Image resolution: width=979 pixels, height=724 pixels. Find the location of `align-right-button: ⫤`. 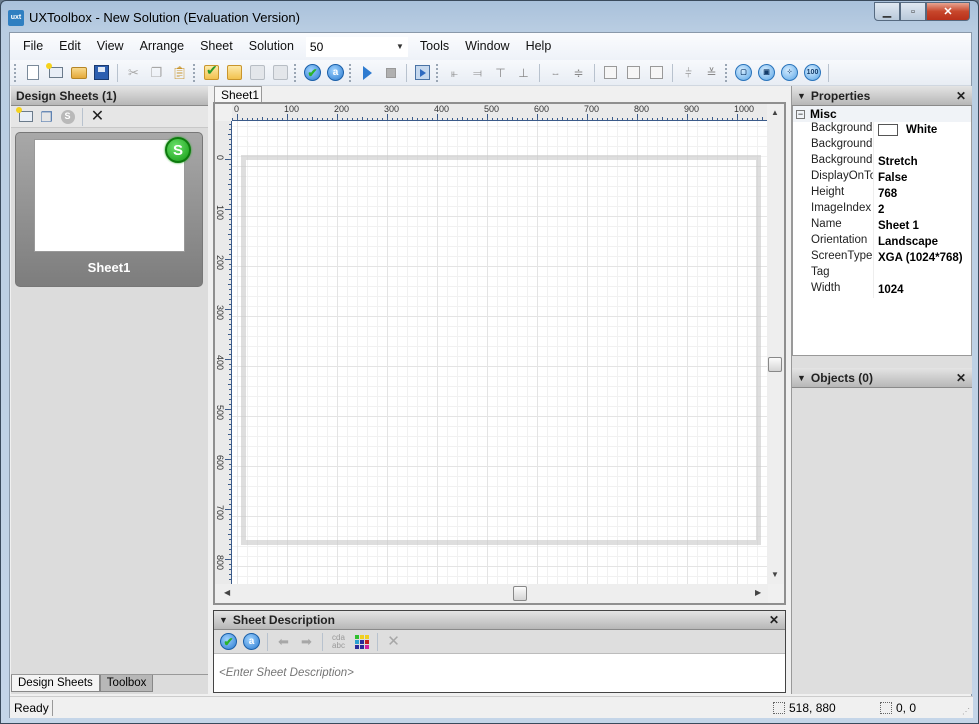

align-right-button: ⫤ is located at coordinates (478, 73).